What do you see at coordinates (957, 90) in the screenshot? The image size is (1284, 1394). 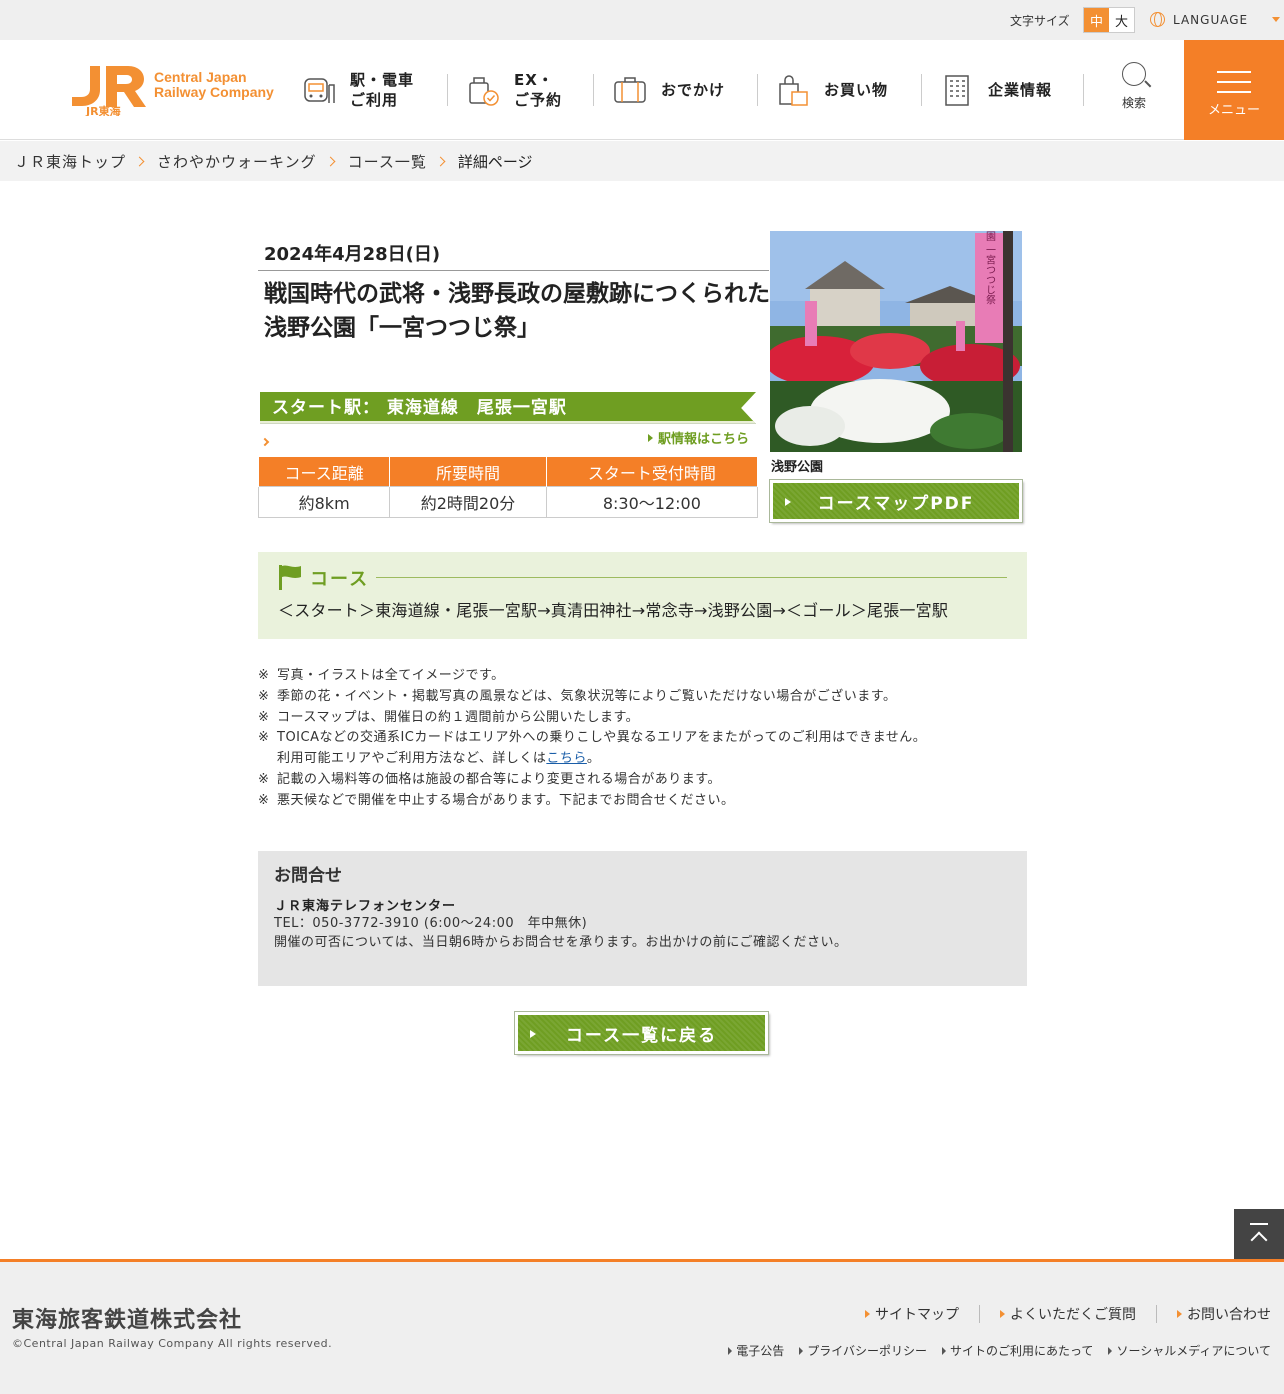 I see `building-icon` at bounding box center [957, 90].